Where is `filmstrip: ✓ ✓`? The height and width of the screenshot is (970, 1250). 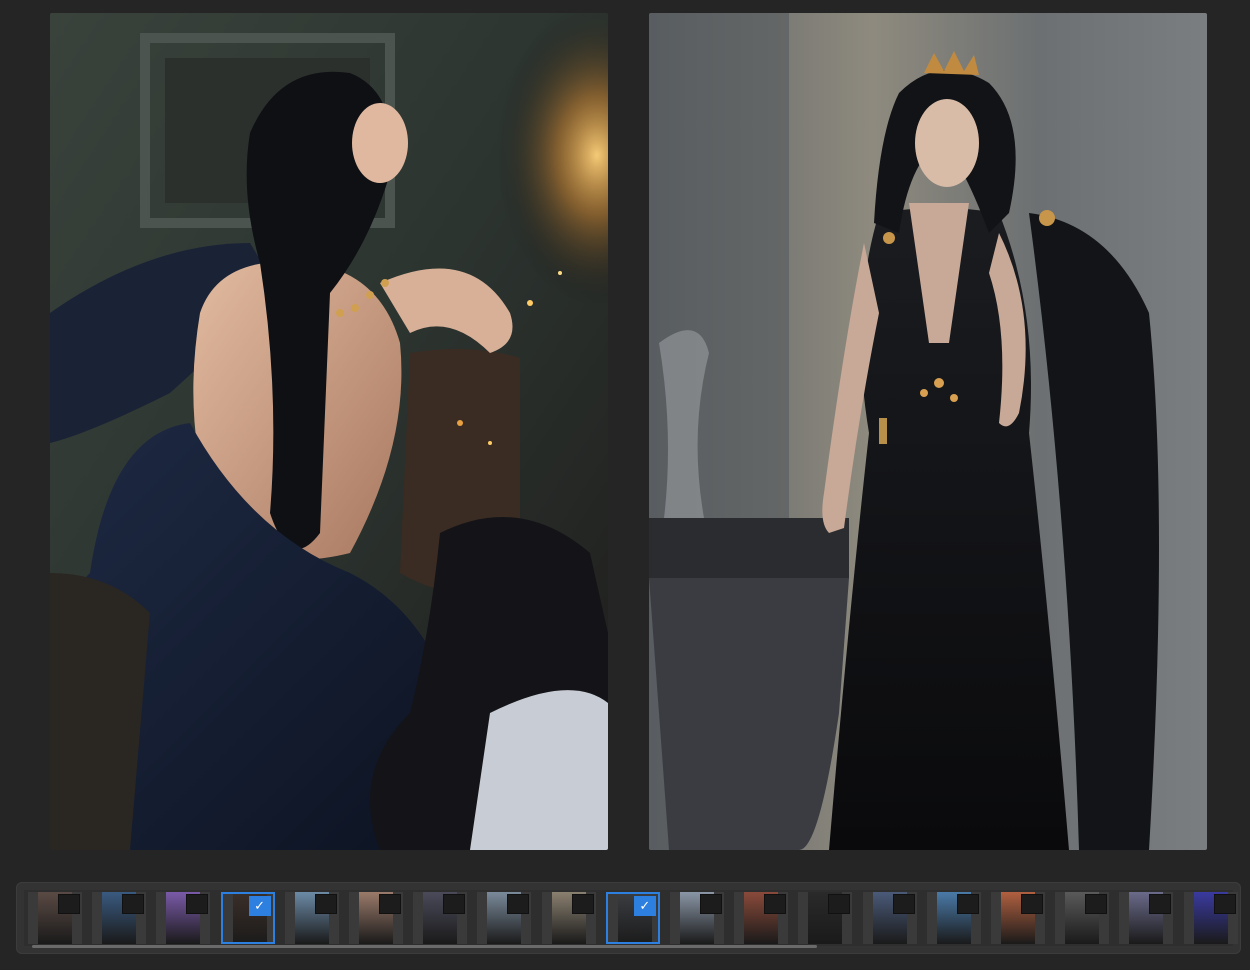 filmstrip: ✓ ✓ is located at coordinates (628, 918).